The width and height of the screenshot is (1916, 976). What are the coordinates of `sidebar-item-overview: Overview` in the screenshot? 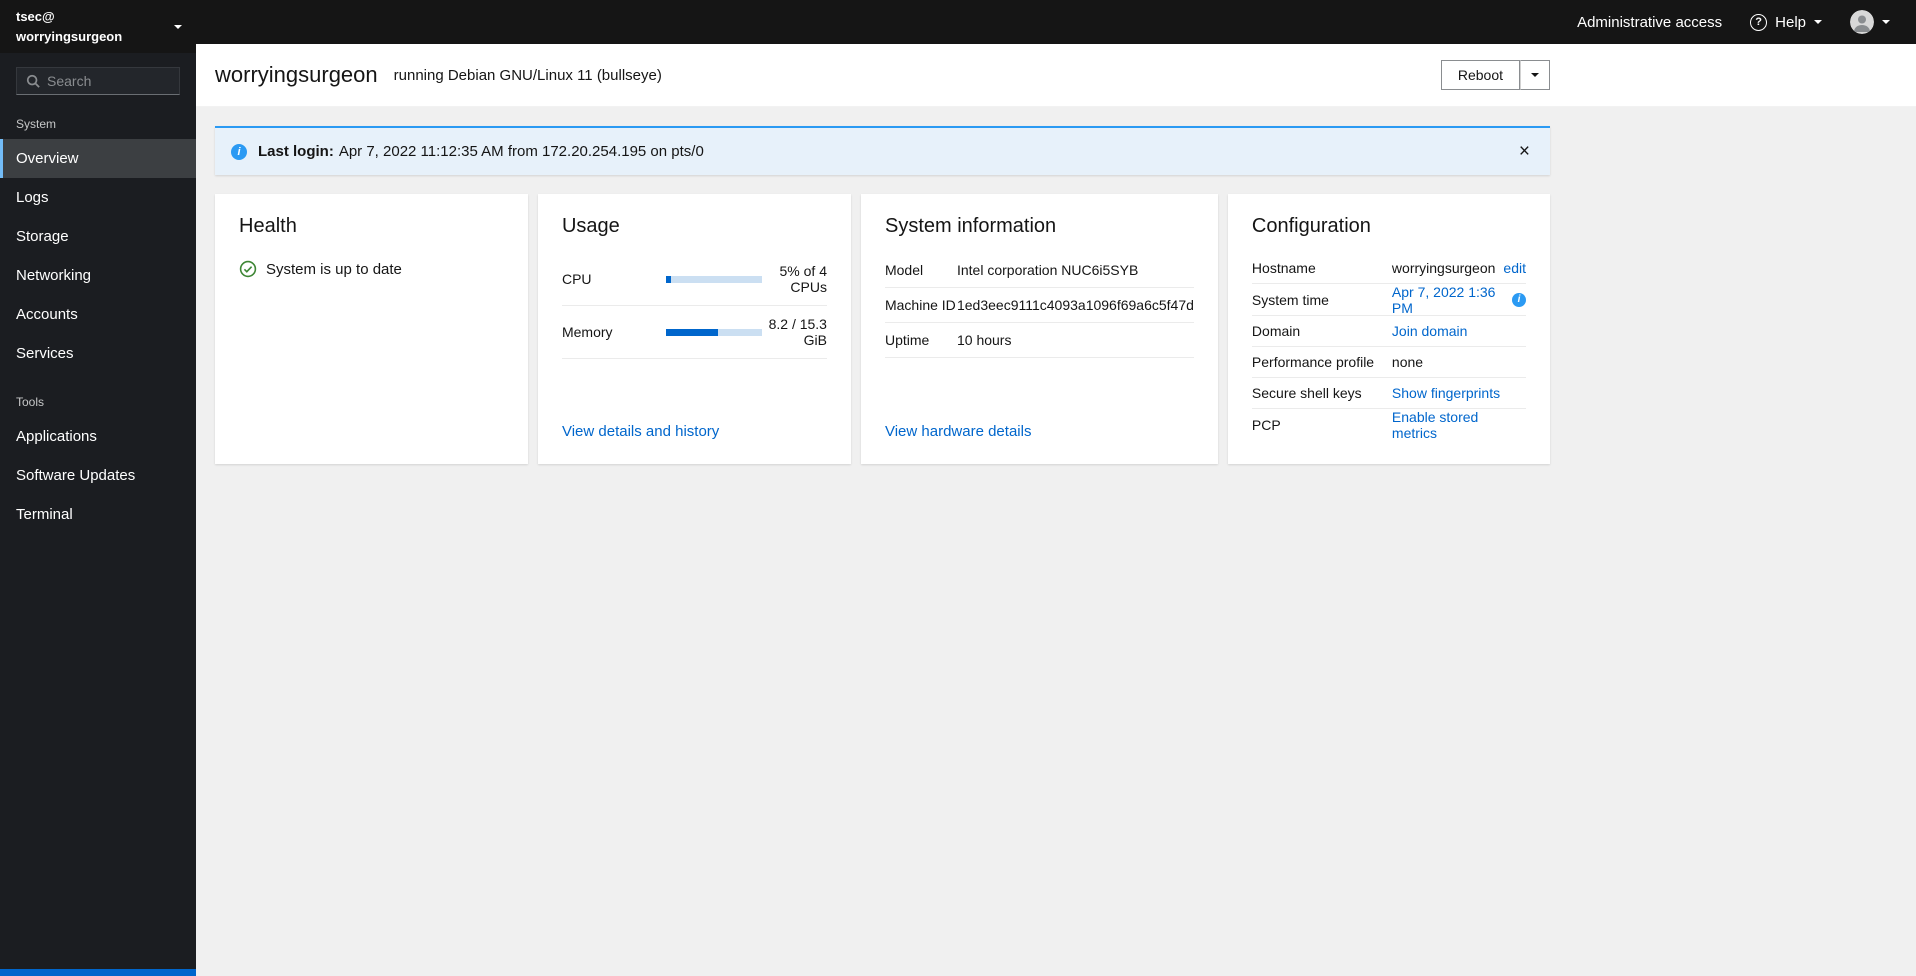 It's located at (98, 158).